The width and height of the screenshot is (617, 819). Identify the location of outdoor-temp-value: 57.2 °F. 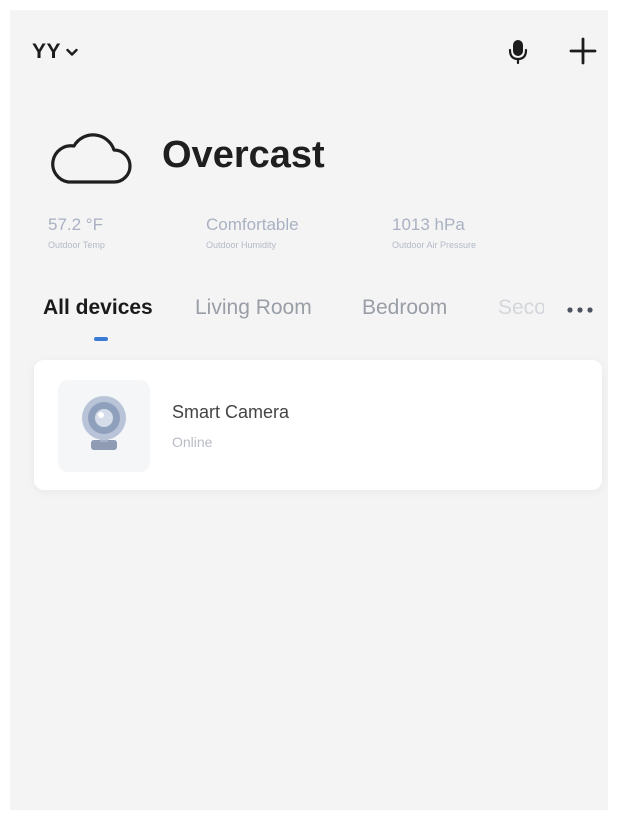
(75, 224).